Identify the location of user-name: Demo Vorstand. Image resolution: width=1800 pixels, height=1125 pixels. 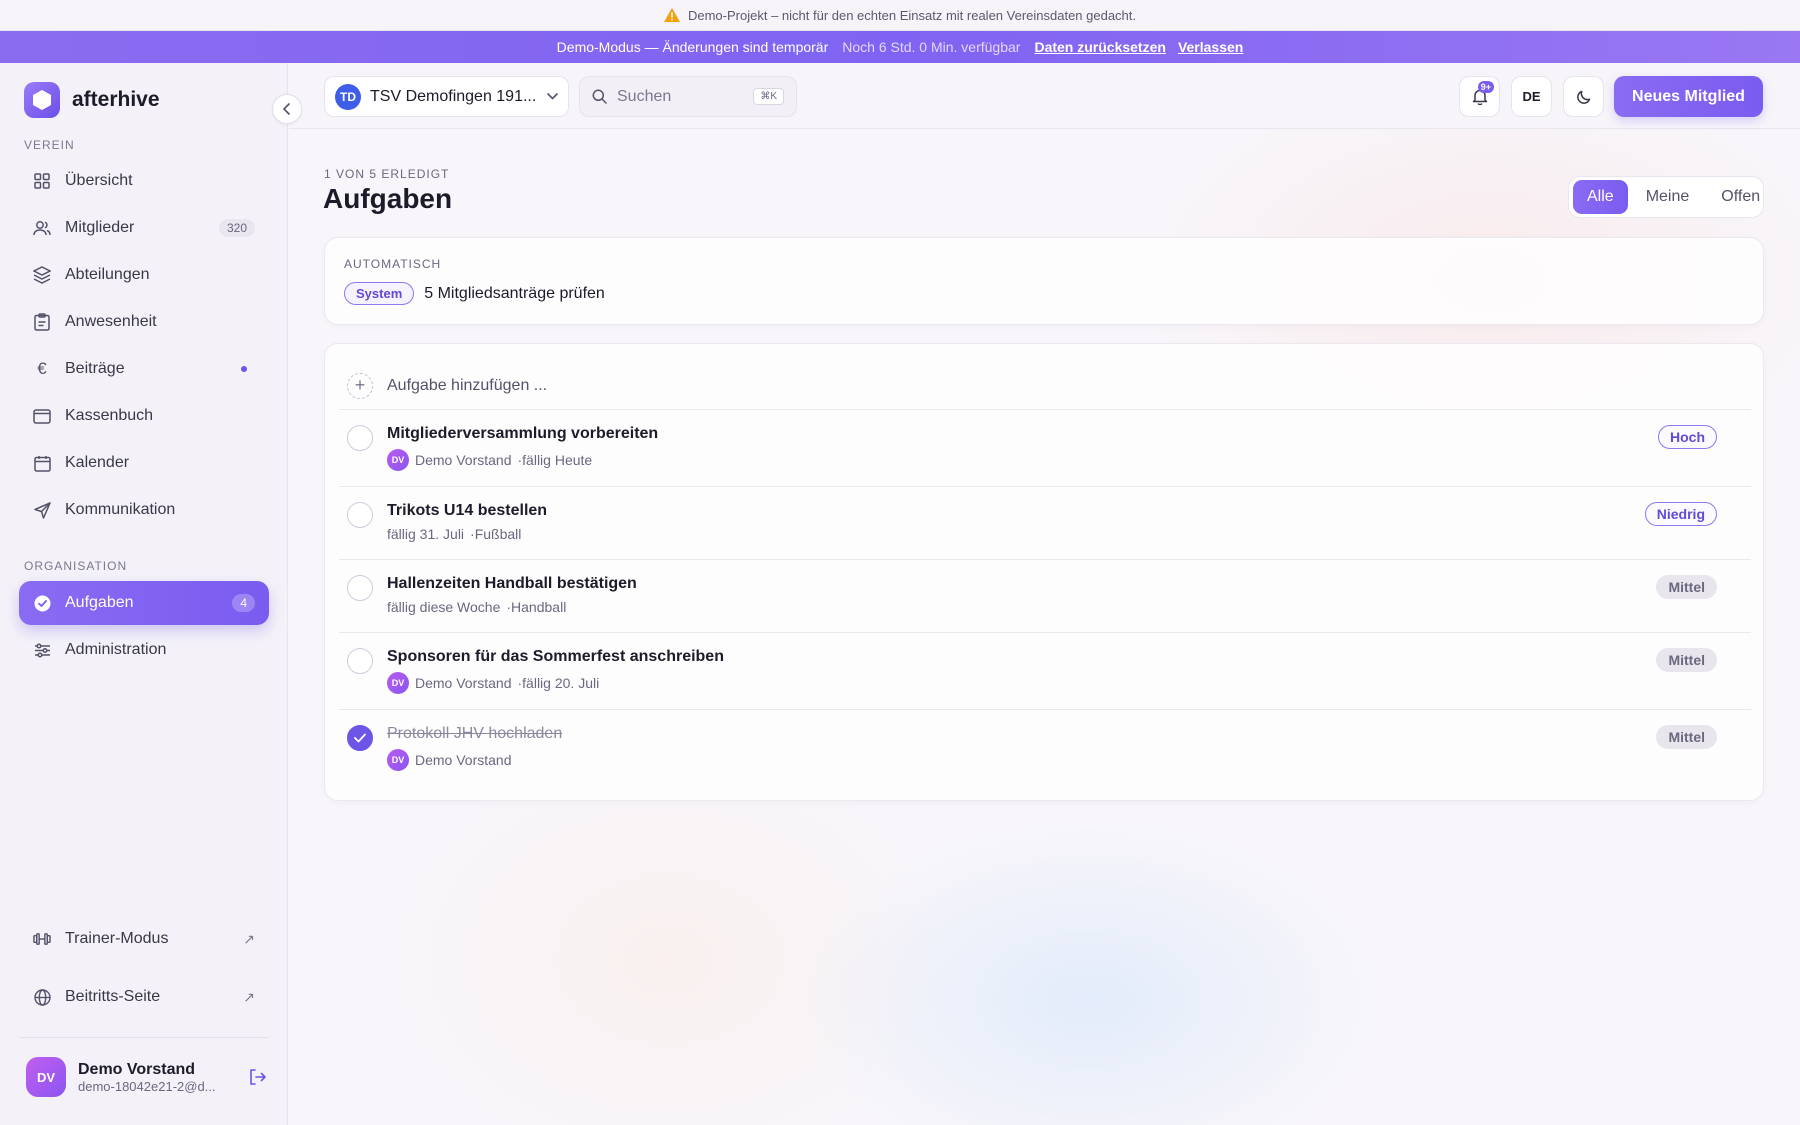
(137, 1069).